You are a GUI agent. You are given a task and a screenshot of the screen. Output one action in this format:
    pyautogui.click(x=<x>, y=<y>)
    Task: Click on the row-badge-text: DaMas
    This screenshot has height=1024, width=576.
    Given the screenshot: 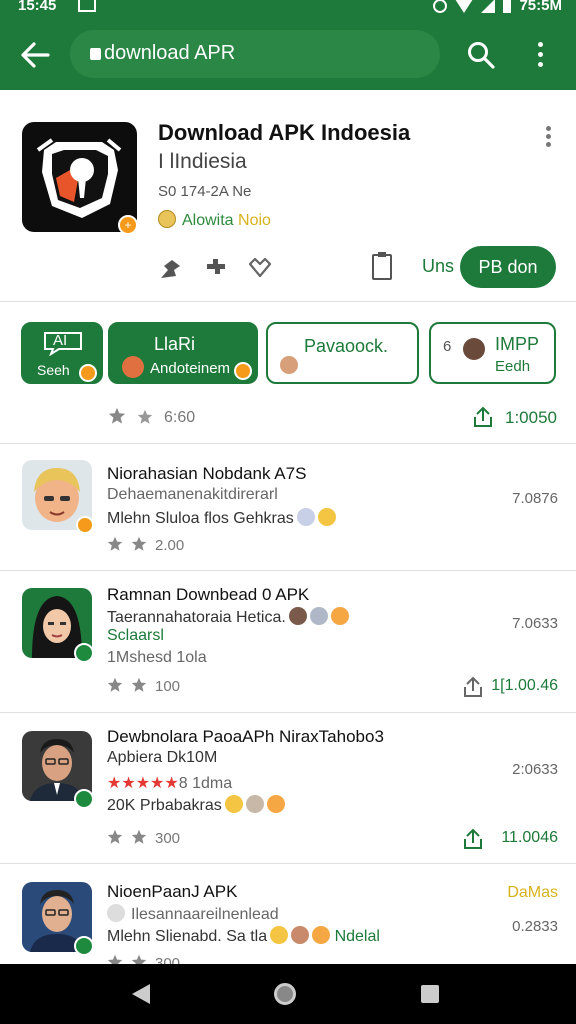 What is the action you would take?
    pyautogui.click(x=532, y=892)
    